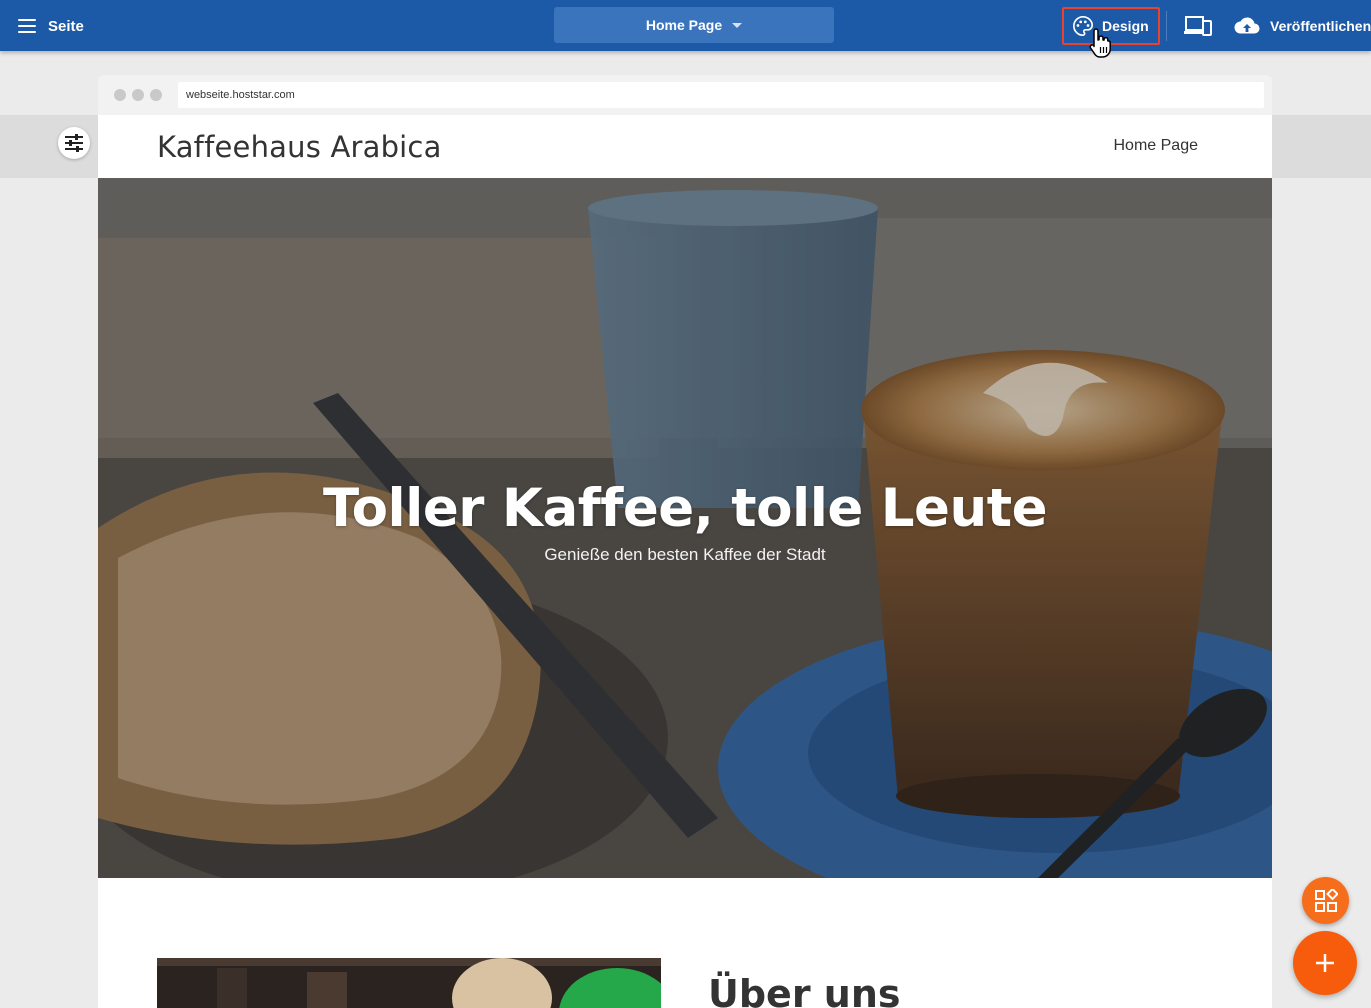 The height and width of the screenshot is (1008, 1371). I want to click on page-select-dropdown: Home Page, so click(694, 25).